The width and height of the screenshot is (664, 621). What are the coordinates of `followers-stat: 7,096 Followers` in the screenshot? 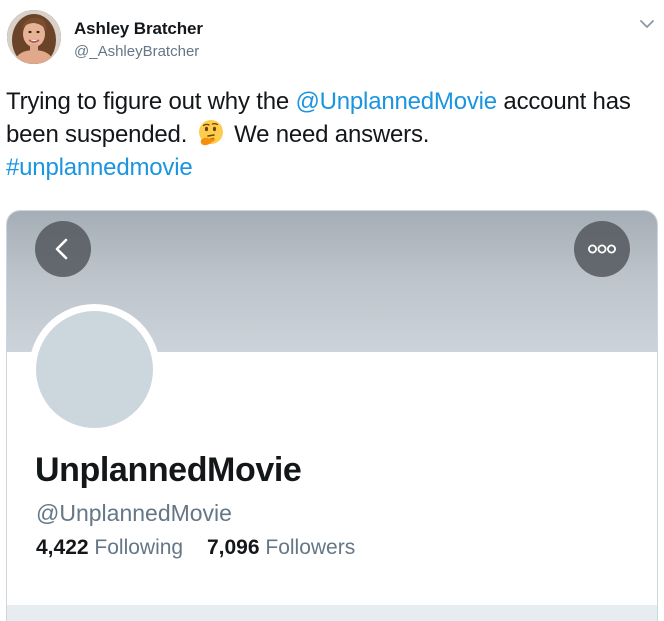 It's located at (281, 548).